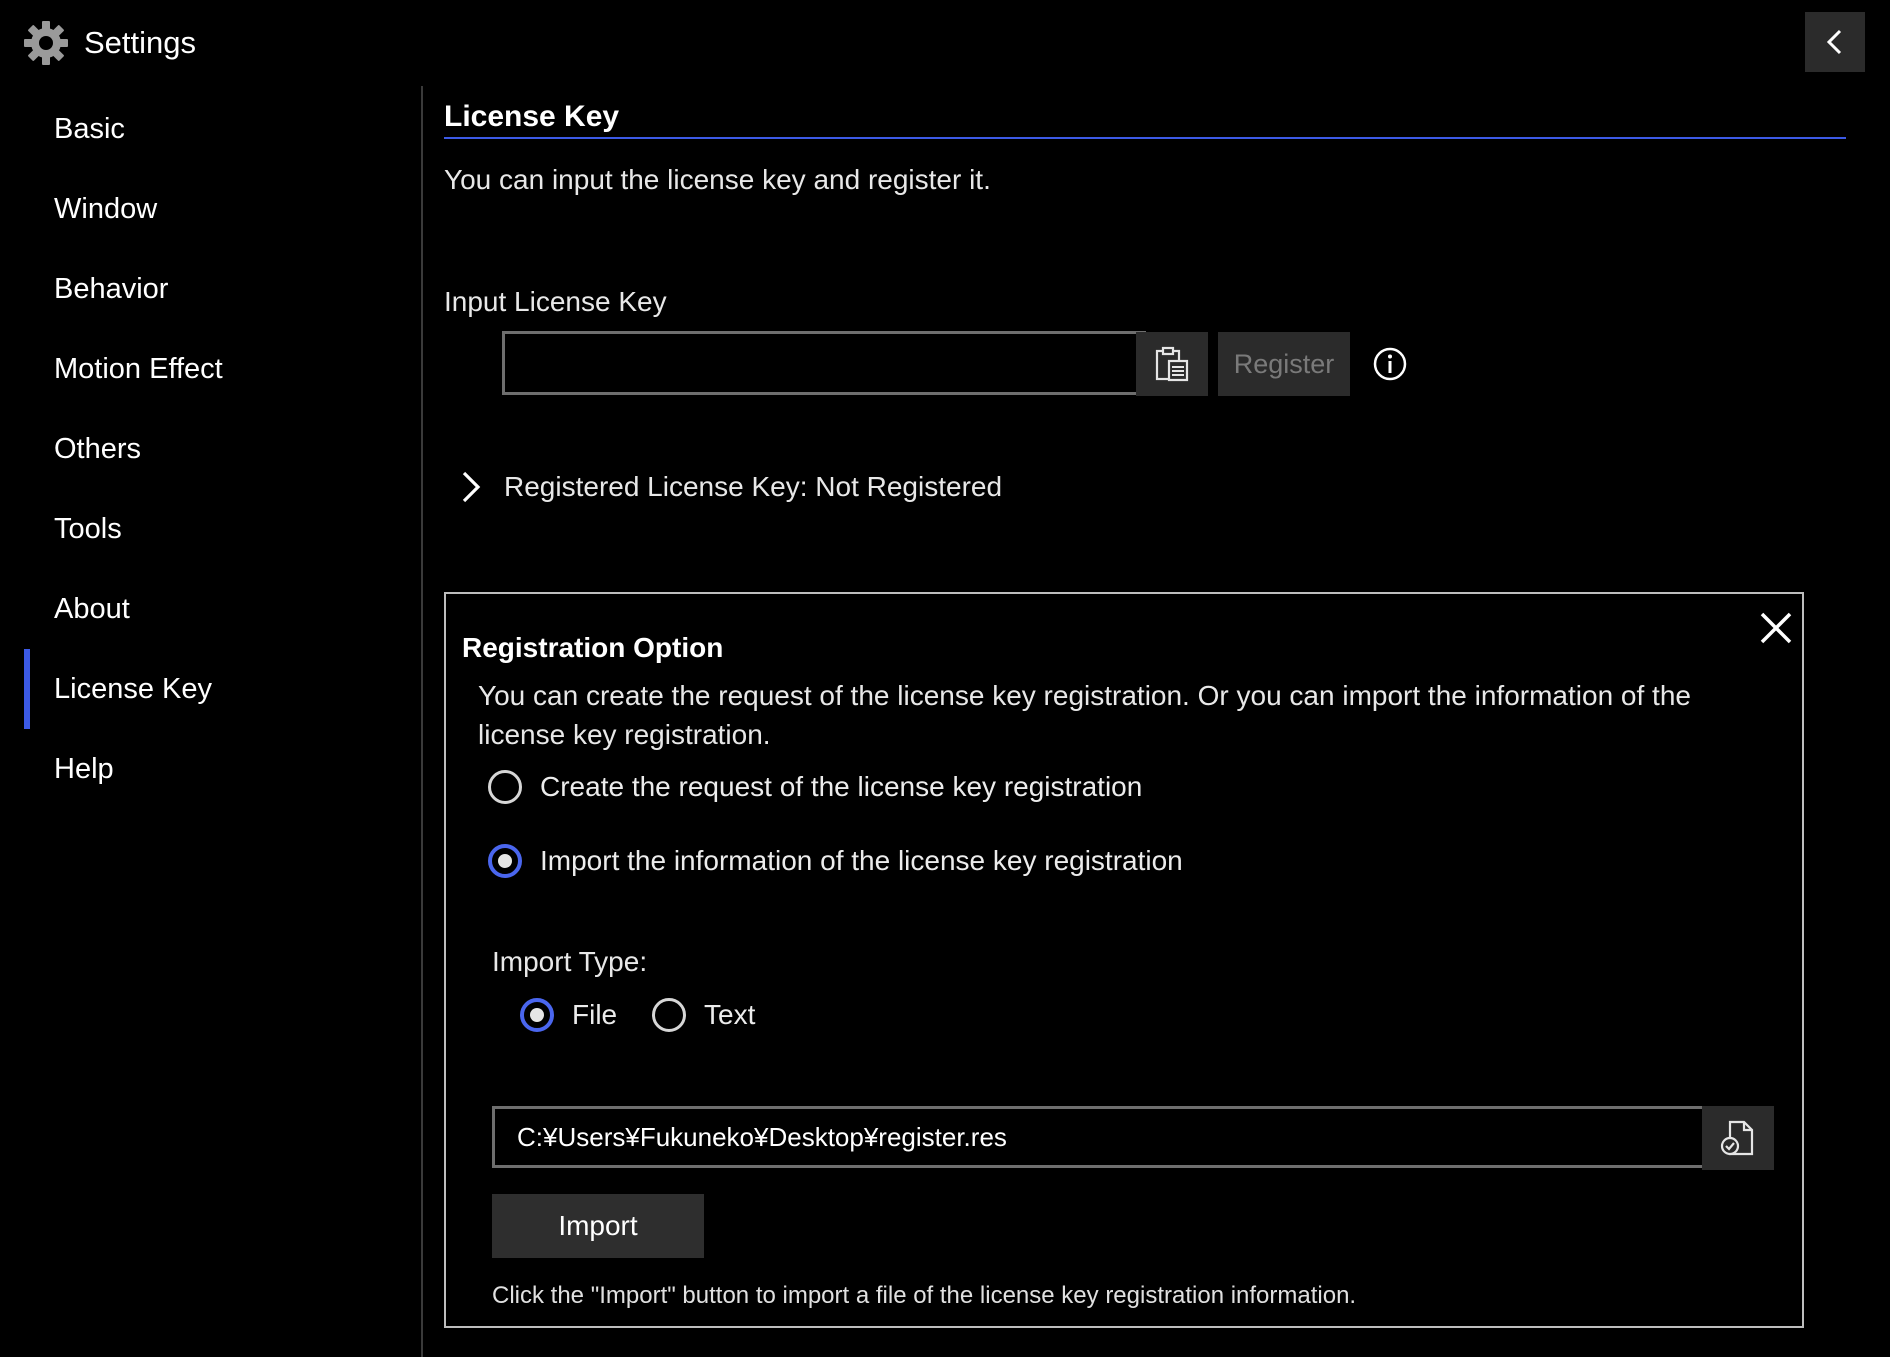  I want to click on back-button, so click(1835, 42).